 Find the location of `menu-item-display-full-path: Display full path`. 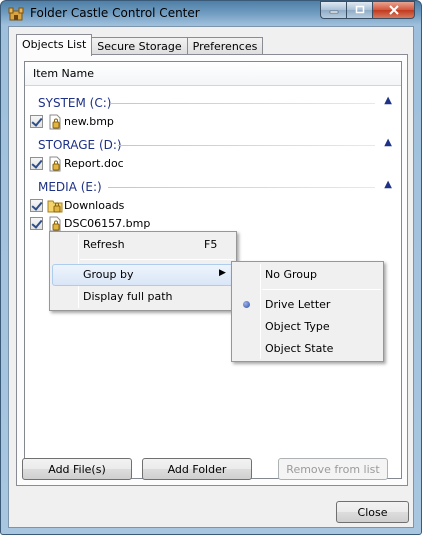

menu-item-display-full-path: Display full path is located at coordinates (143, 297).